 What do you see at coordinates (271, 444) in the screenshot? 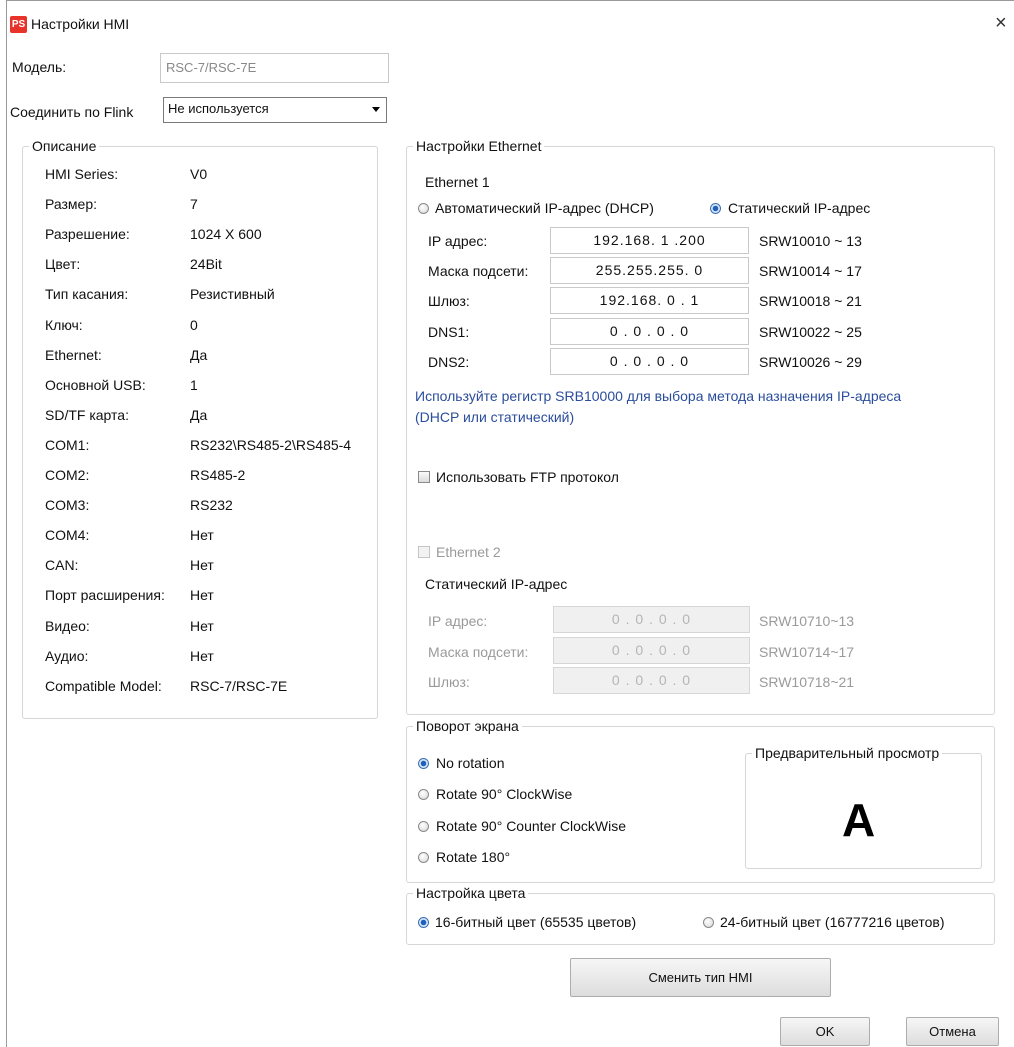
I see `description-row-value: RS232\RS485-2\RS485-4` at bounding box center [271, 444].